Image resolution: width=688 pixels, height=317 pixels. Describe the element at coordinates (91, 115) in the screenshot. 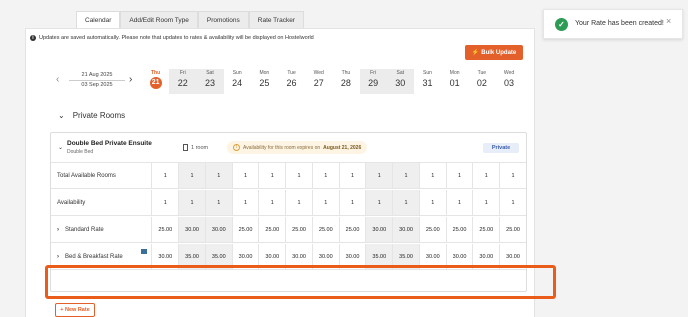

I see `section-private-rooms: ⌄ Private Rooms` at that location.